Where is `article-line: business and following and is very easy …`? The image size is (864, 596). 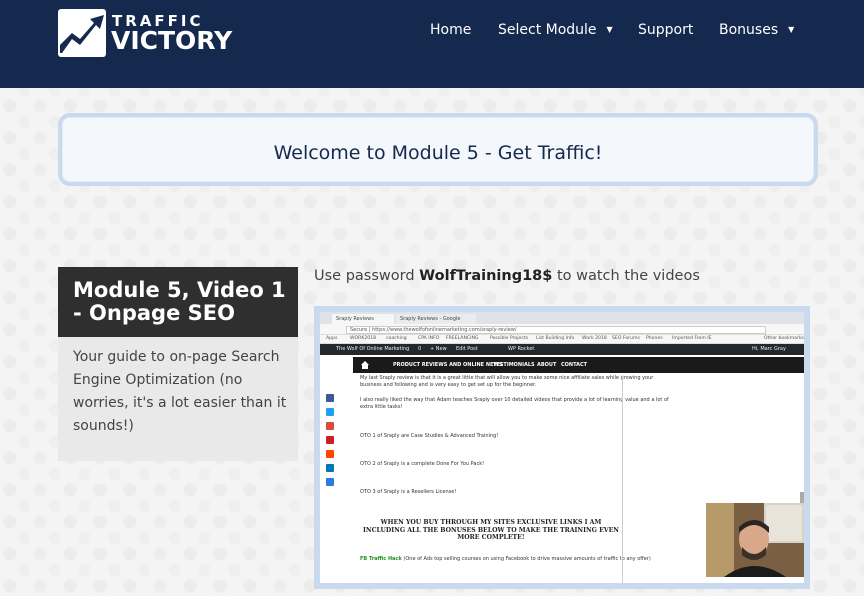 article-line: business and following and is very easy … is located at coordinates (448, 385).